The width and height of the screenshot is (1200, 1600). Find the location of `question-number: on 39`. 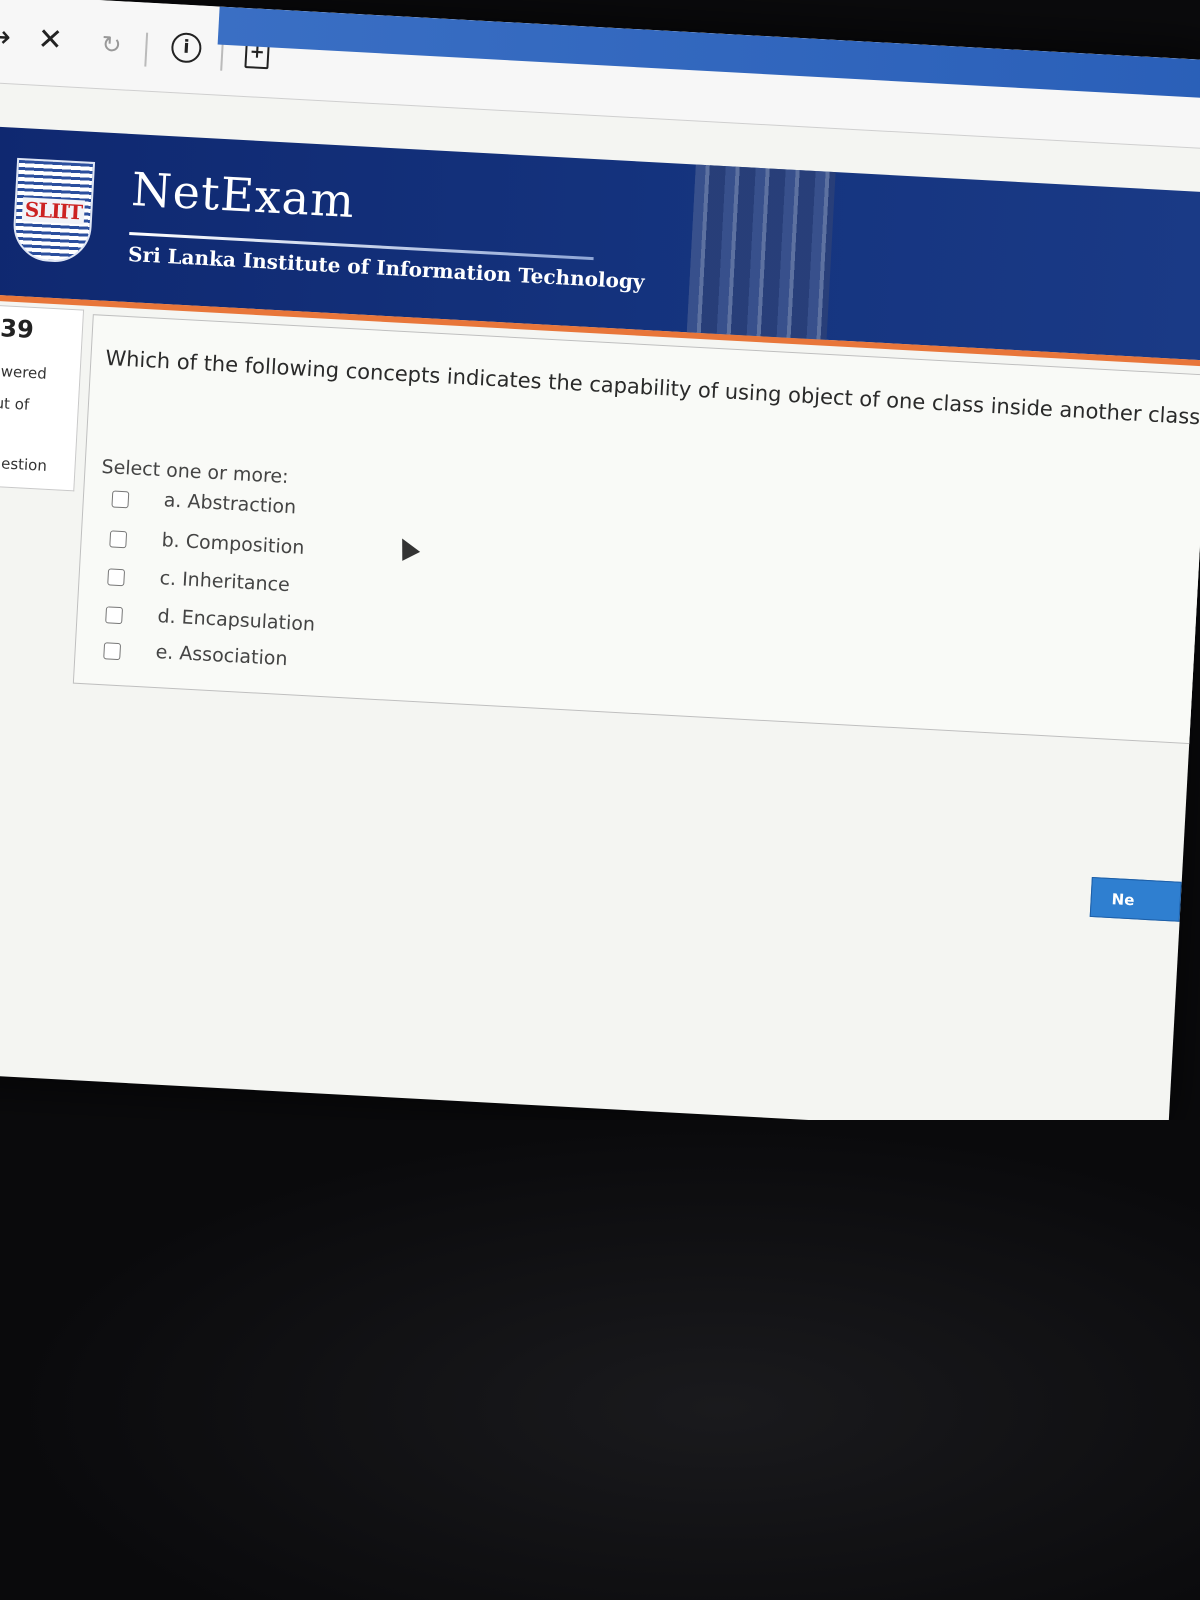

question-number: on 39 is located at coordinates (17, 328).